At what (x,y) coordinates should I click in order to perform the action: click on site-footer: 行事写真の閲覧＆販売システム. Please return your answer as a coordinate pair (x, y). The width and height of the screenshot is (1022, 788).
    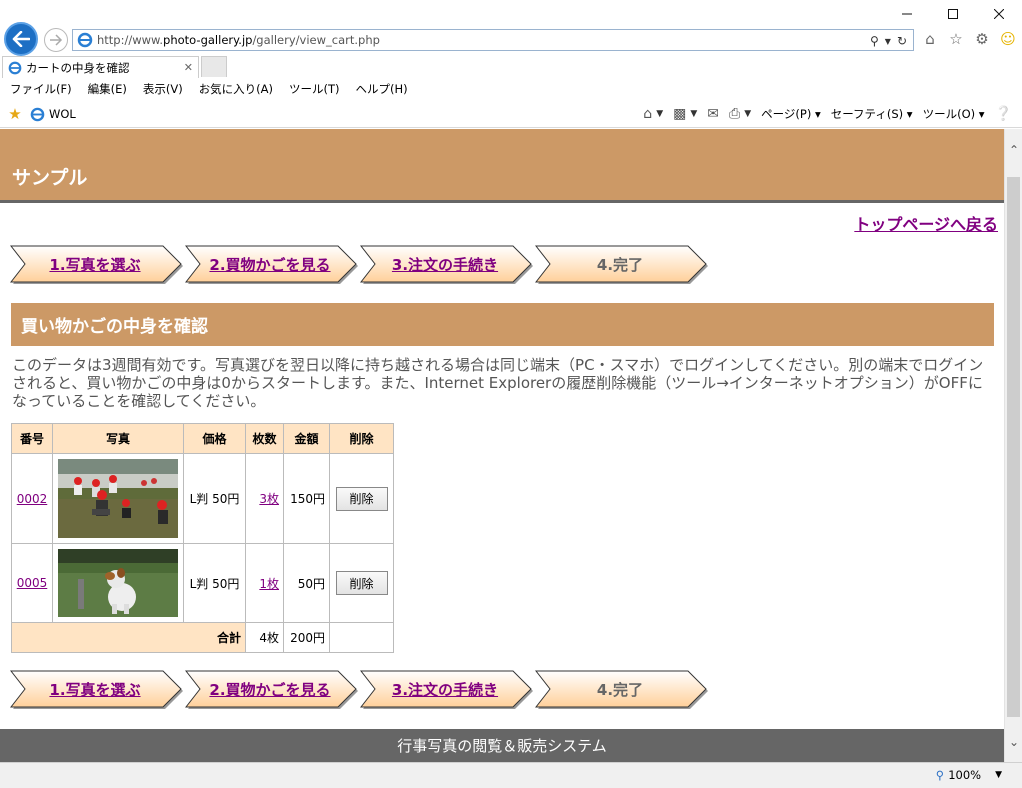
    Looking at the image, I should click on (502, 745).